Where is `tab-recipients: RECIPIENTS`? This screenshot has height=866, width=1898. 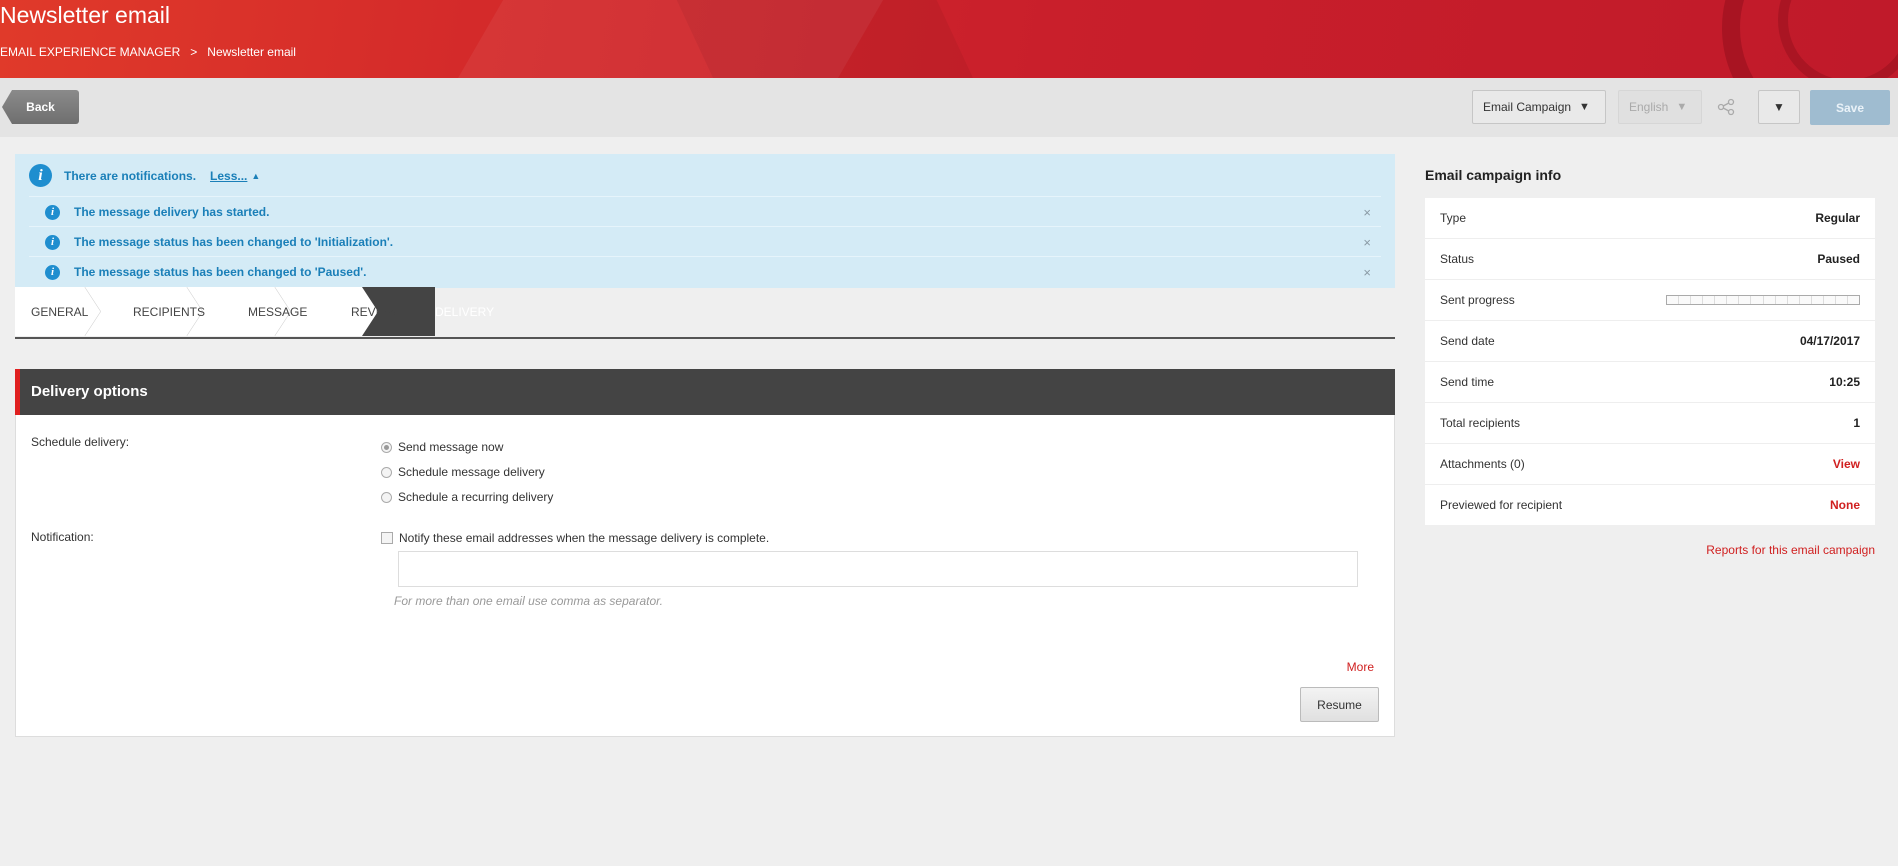 tab-recipients: RECIPIENTS is located at coordinates (169, 311).